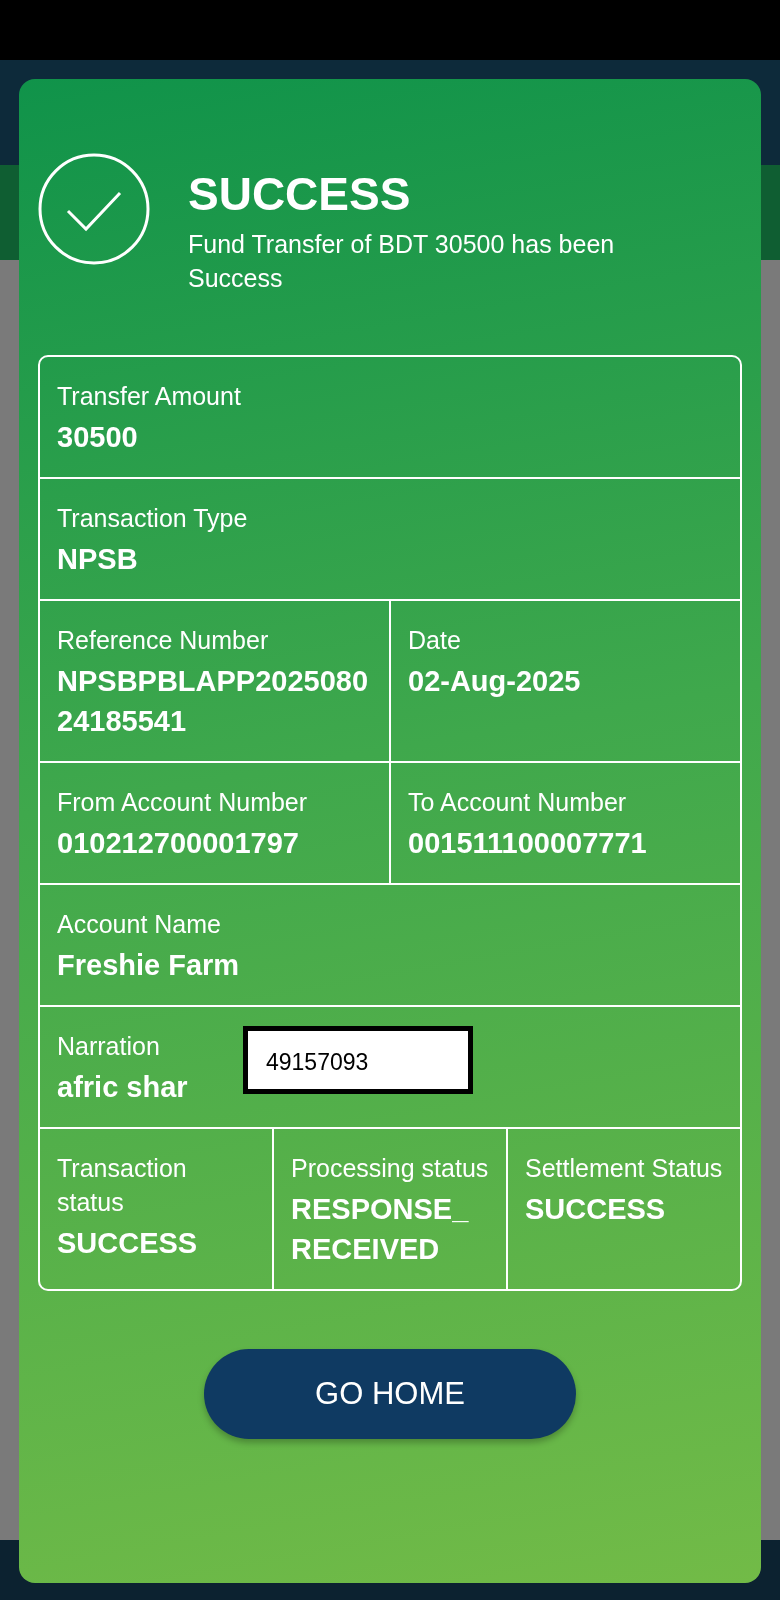 Image resolution: width=780 pixels, height=1600 pixels. Describe the element at coordinates (390, 1168) in the screenshot. I see `field-label: Processing status` at that location.